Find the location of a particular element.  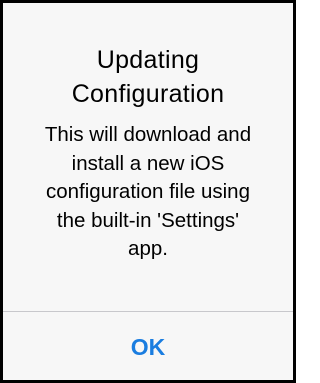

ok-button-label: OK is located at coordinates (148, 347).